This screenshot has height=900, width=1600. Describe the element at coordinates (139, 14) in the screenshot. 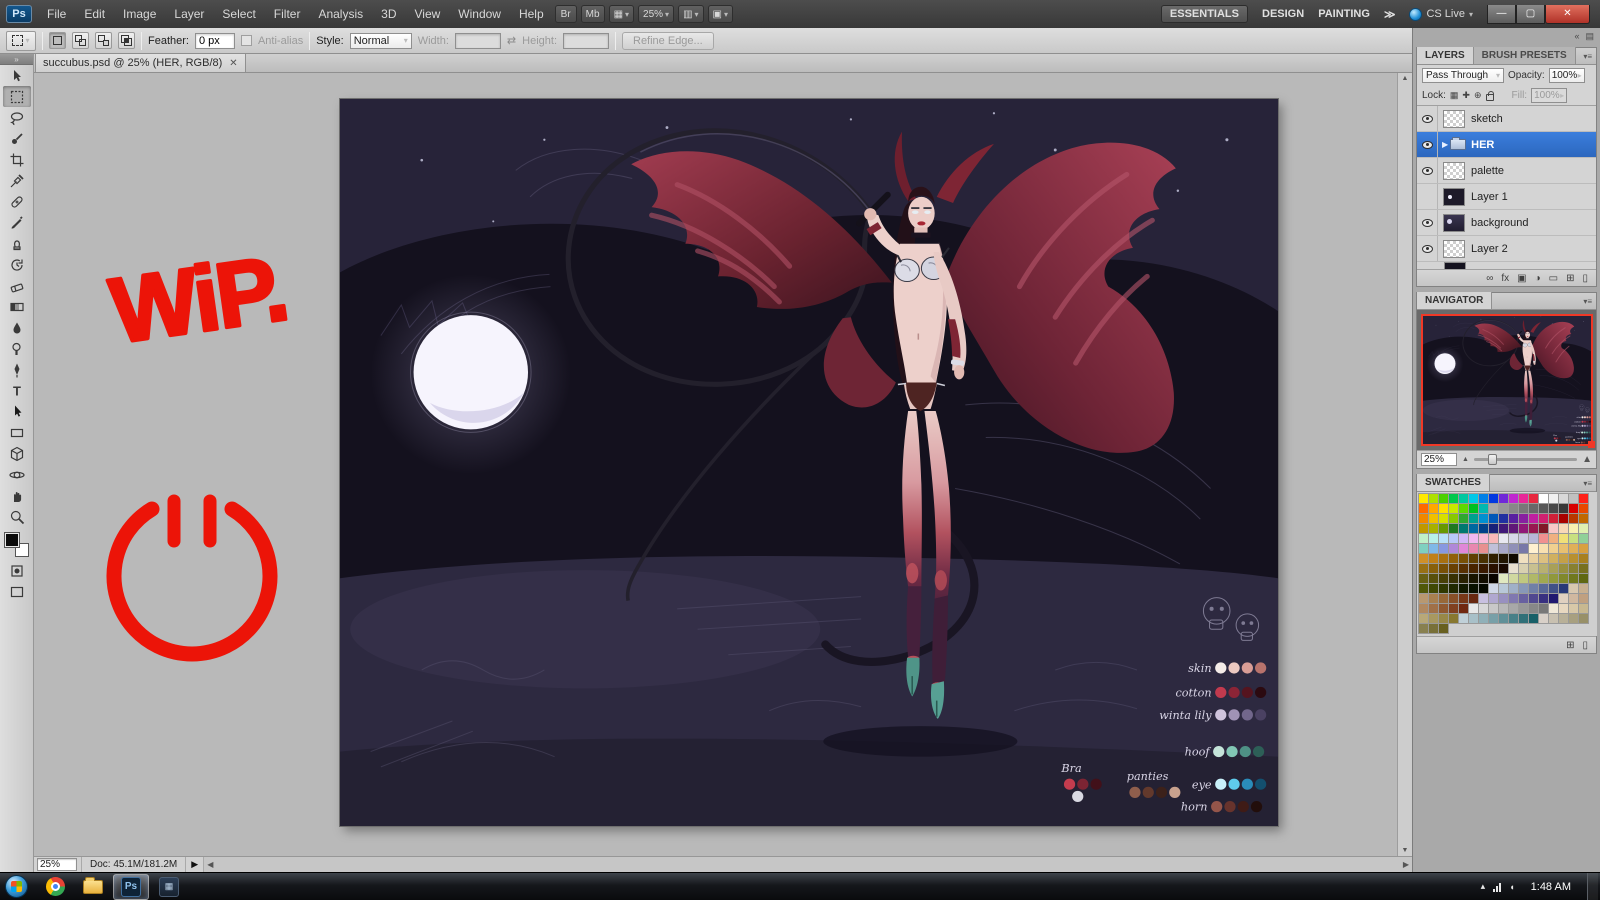

I see `menu-item: Image` at that location.